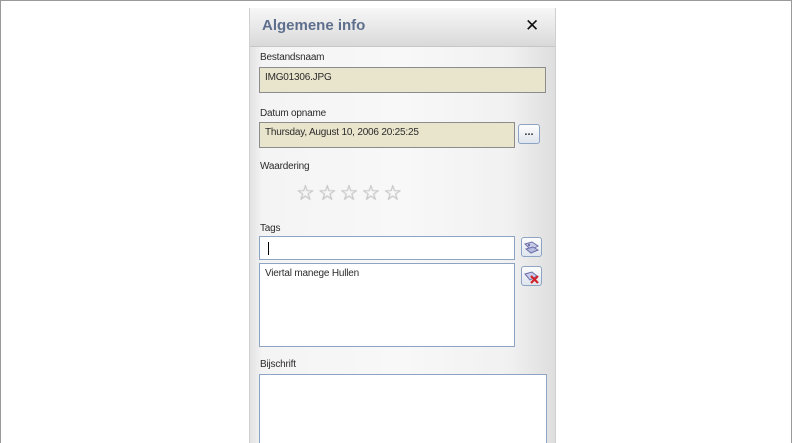 This screenshot has width=794, height=443. What do you see at coordinates (292, 57) in the screenshot?
I see `filename-label: Bestandsnaam` at bounding box center [292, 57].